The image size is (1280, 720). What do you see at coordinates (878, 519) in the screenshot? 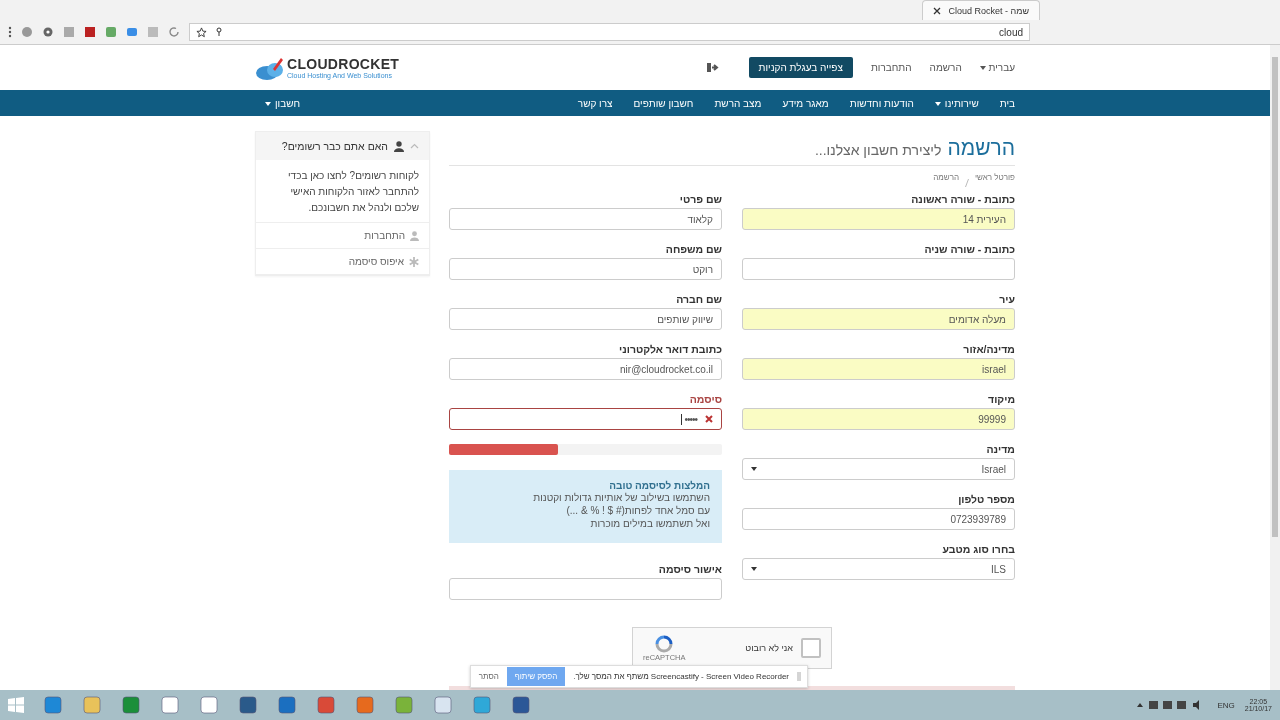
I see `input-field: 0723939789` at bounding box center [878, 519].